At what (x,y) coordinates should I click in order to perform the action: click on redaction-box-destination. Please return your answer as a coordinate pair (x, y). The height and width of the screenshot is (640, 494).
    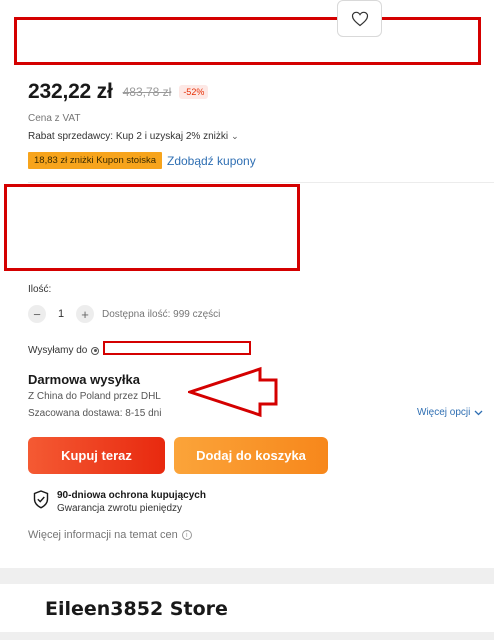
    Looking at the image, I should click on (177, 348).